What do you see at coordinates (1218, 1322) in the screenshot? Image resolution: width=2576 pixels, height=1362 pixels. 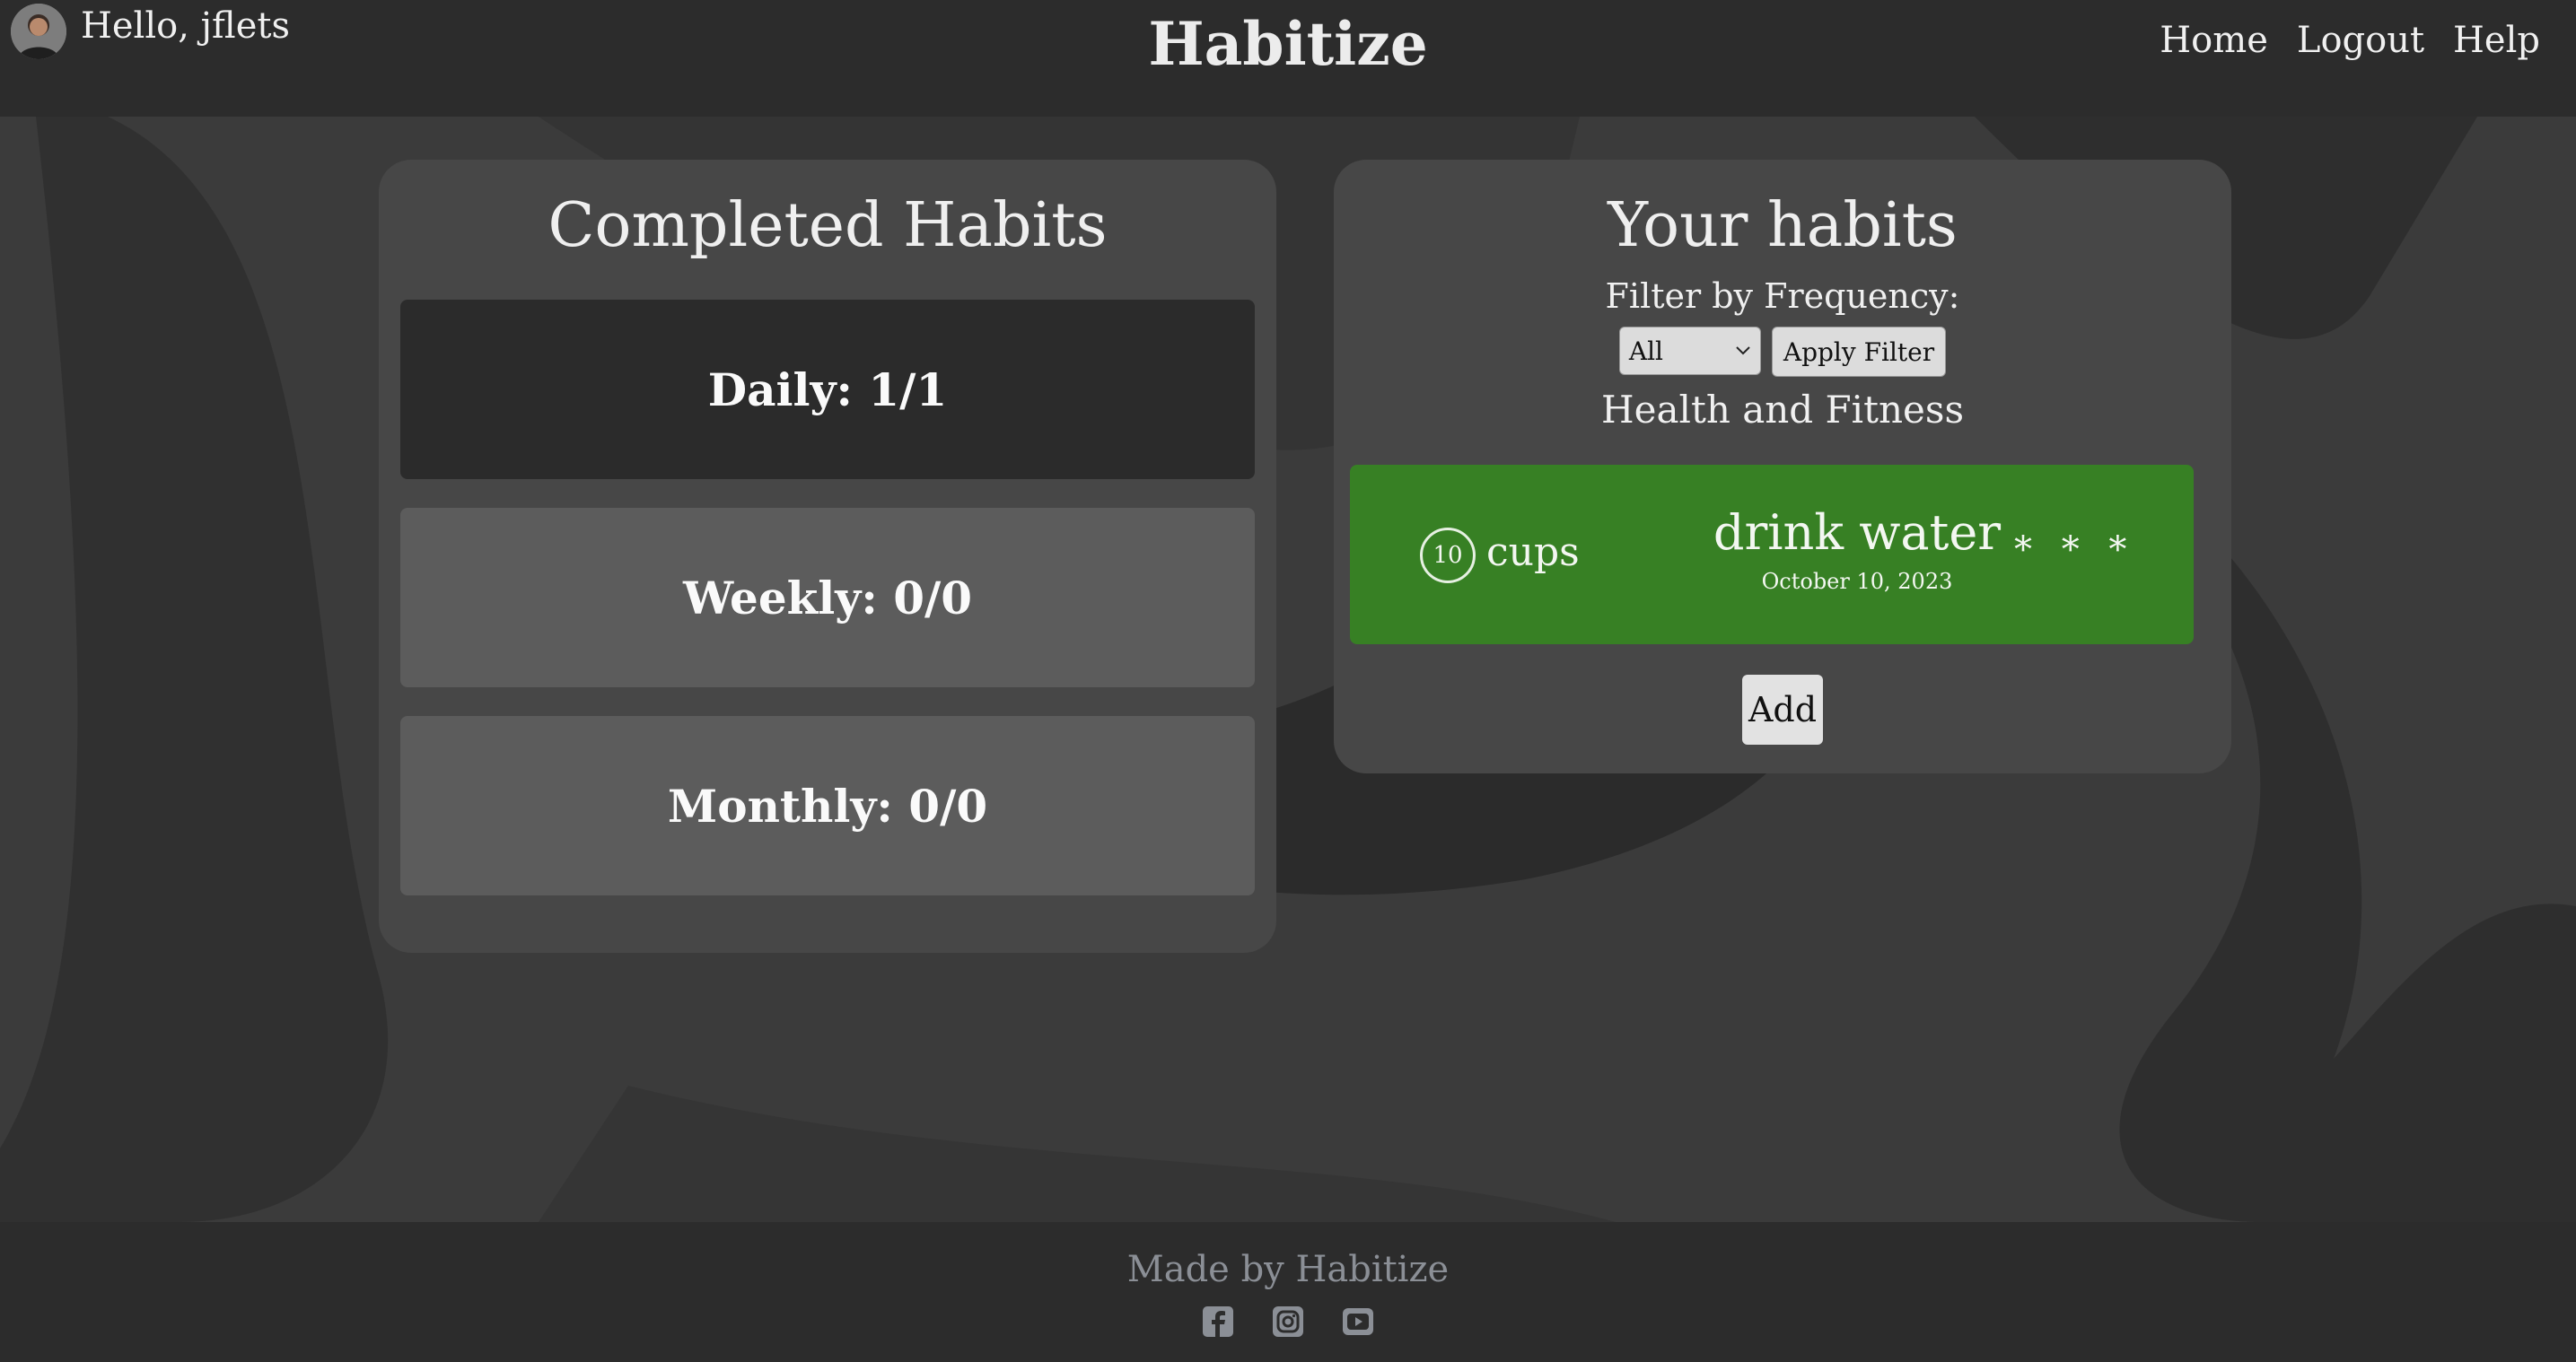 I see `facebook-icon` at bounding box center [1218, 1322].